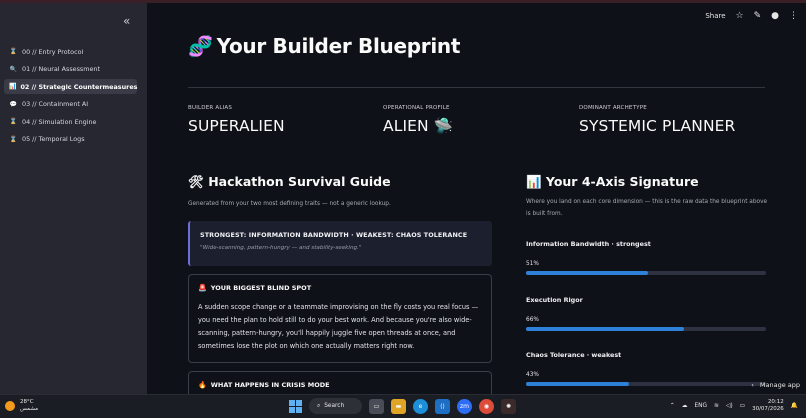 The height and width of the screenshot is (418, 806). What do you see at coordinates (685, 406) in the screenshot?
I see `cloud-icon: ☁` at bounding box center [685, 406].